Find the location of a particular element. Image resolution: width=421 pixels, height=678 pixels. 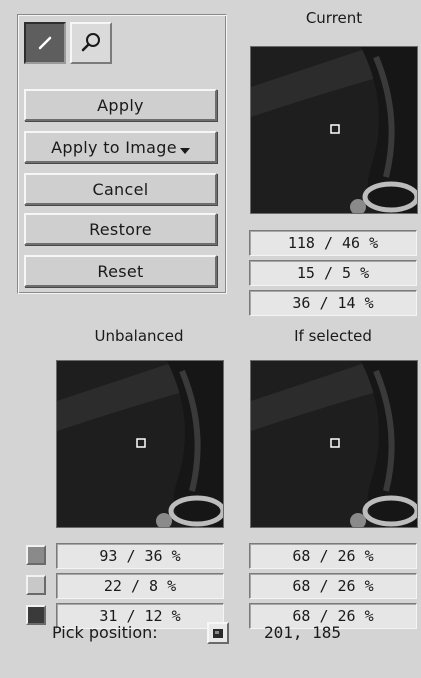

pick-button is located at coordinates (218, 633).